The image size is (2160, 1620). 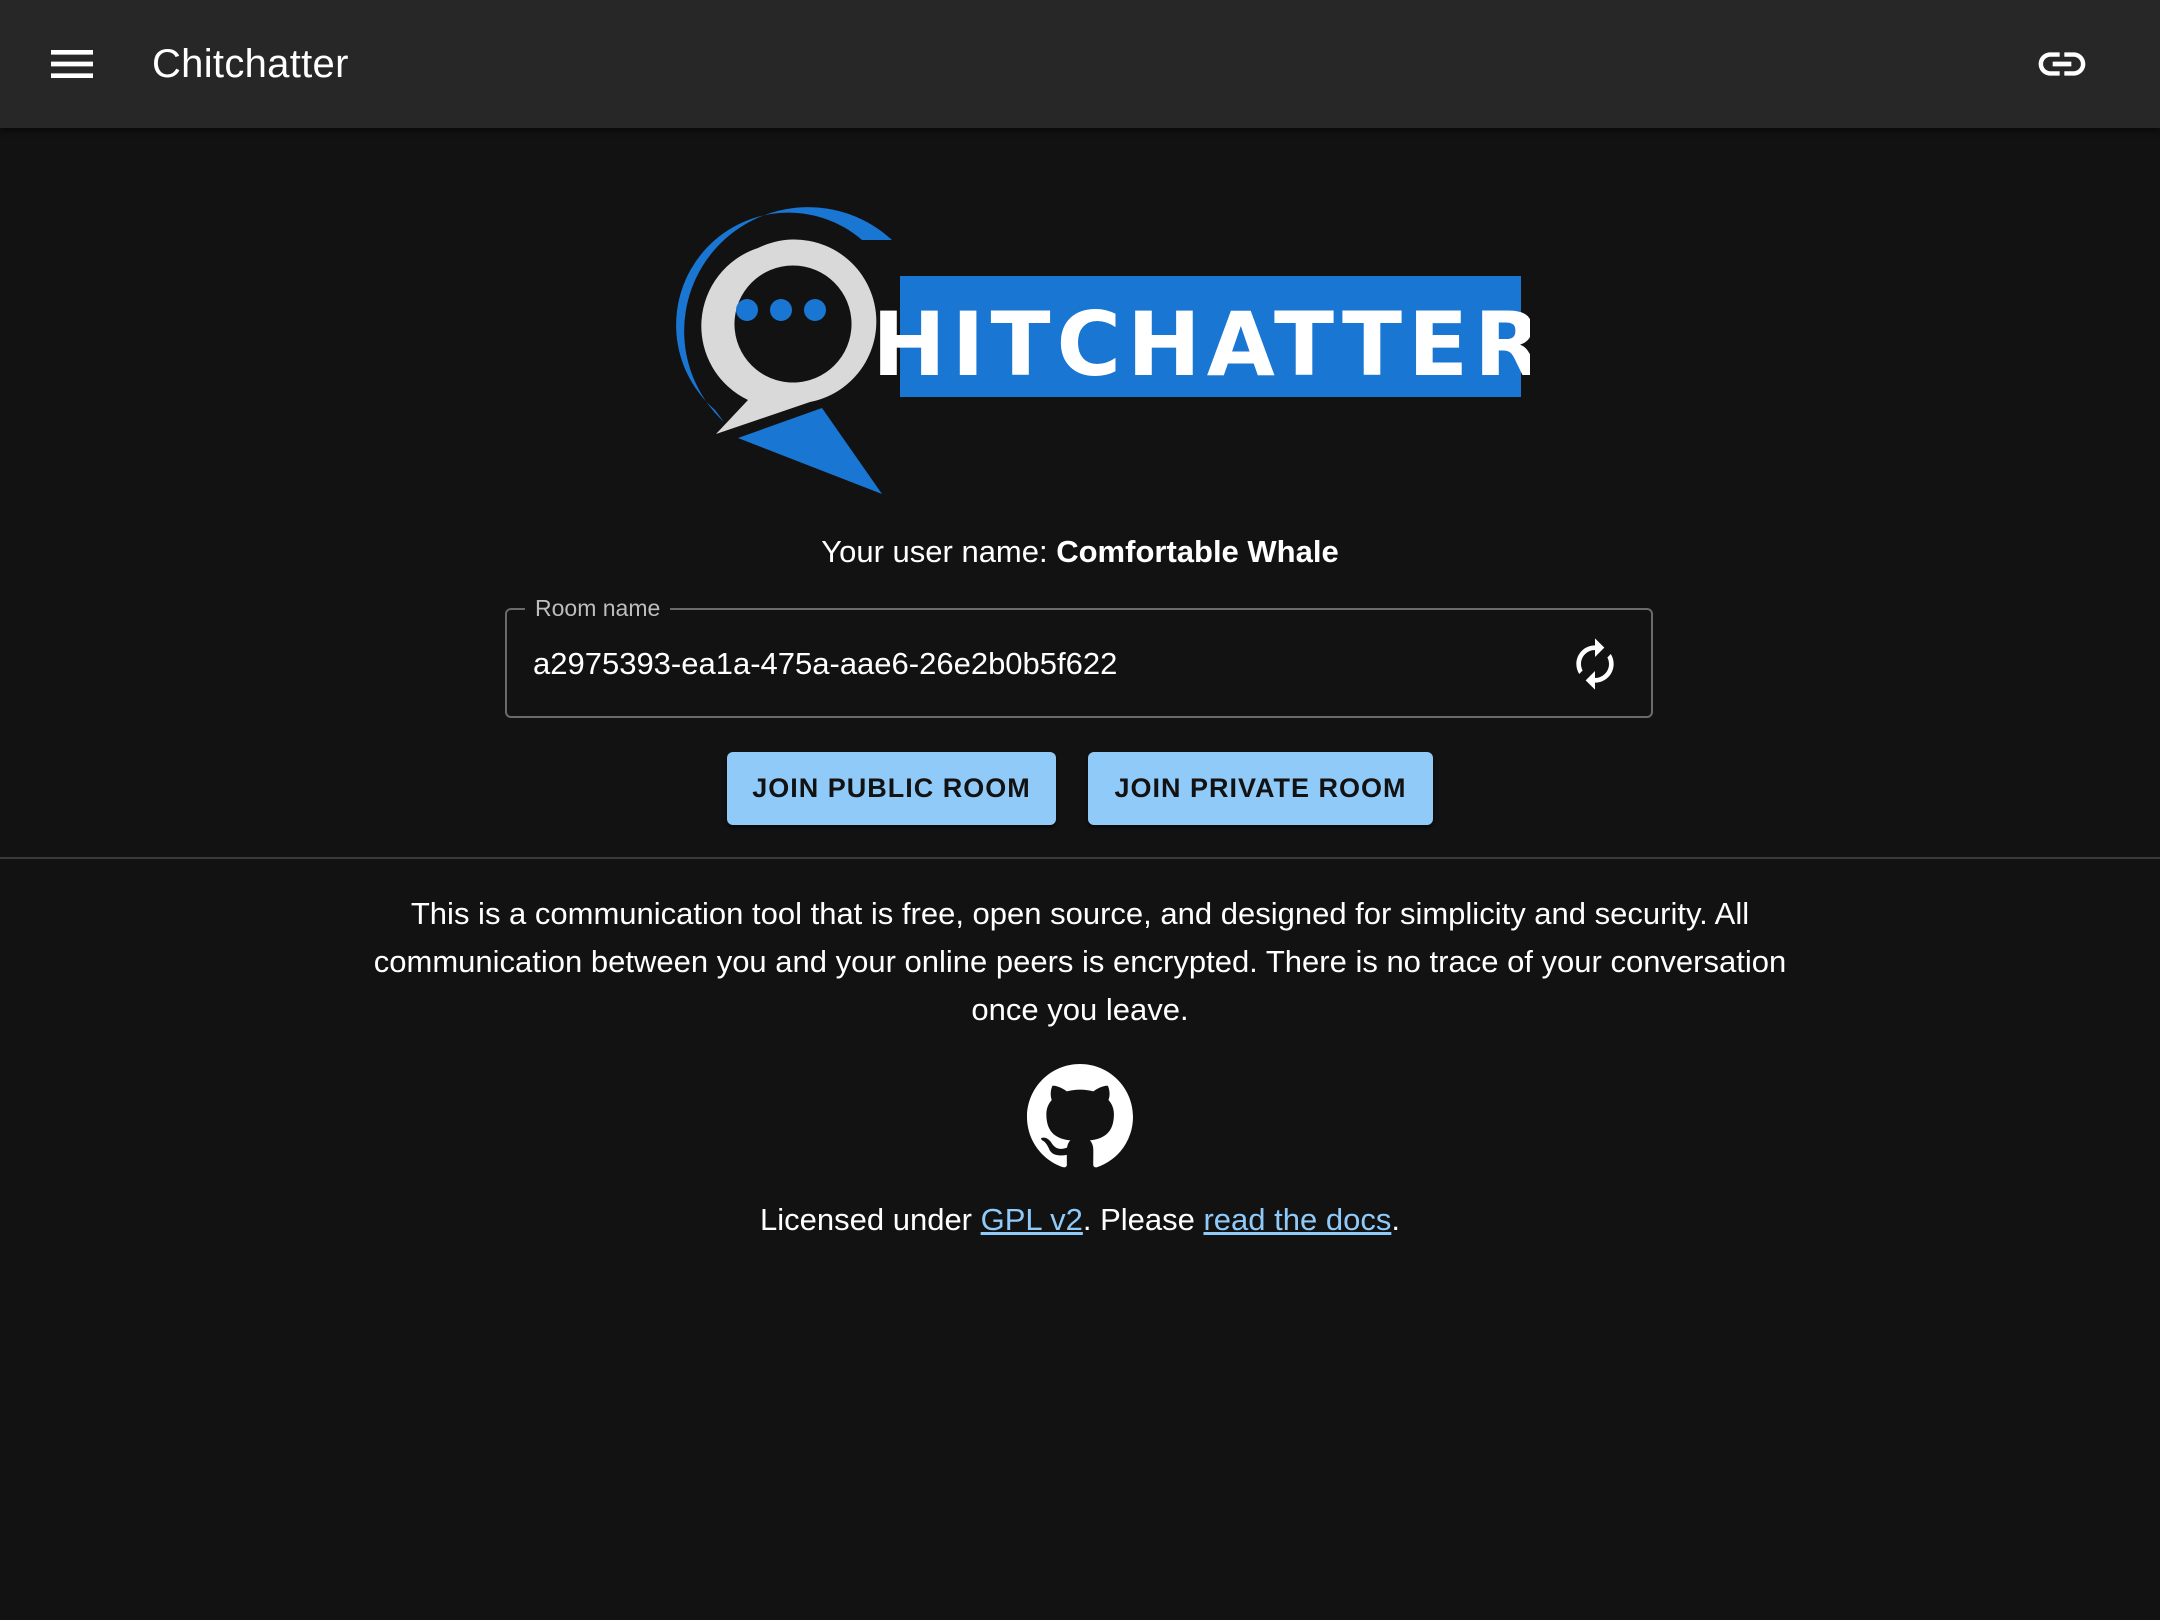 What do you see at coordinates (250, 64) in the screenshot?
I see `app-title: Chitchatter` at bounding box center [250, 64].